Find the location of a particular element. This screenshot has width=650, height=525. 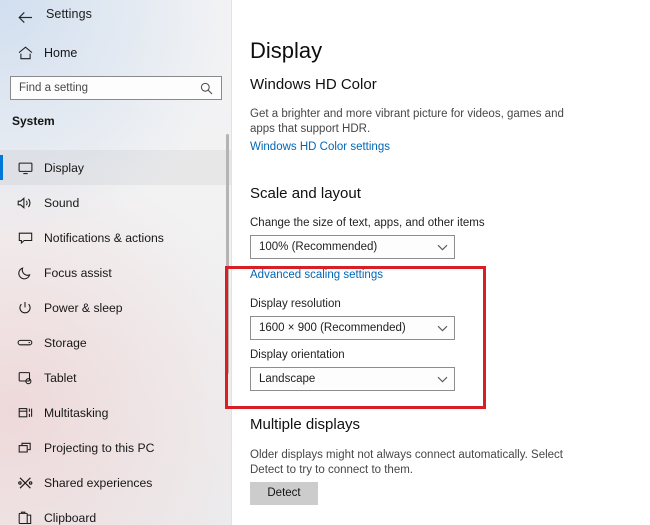

sidebar-item-label: Display is located at coordinates (64, 167).